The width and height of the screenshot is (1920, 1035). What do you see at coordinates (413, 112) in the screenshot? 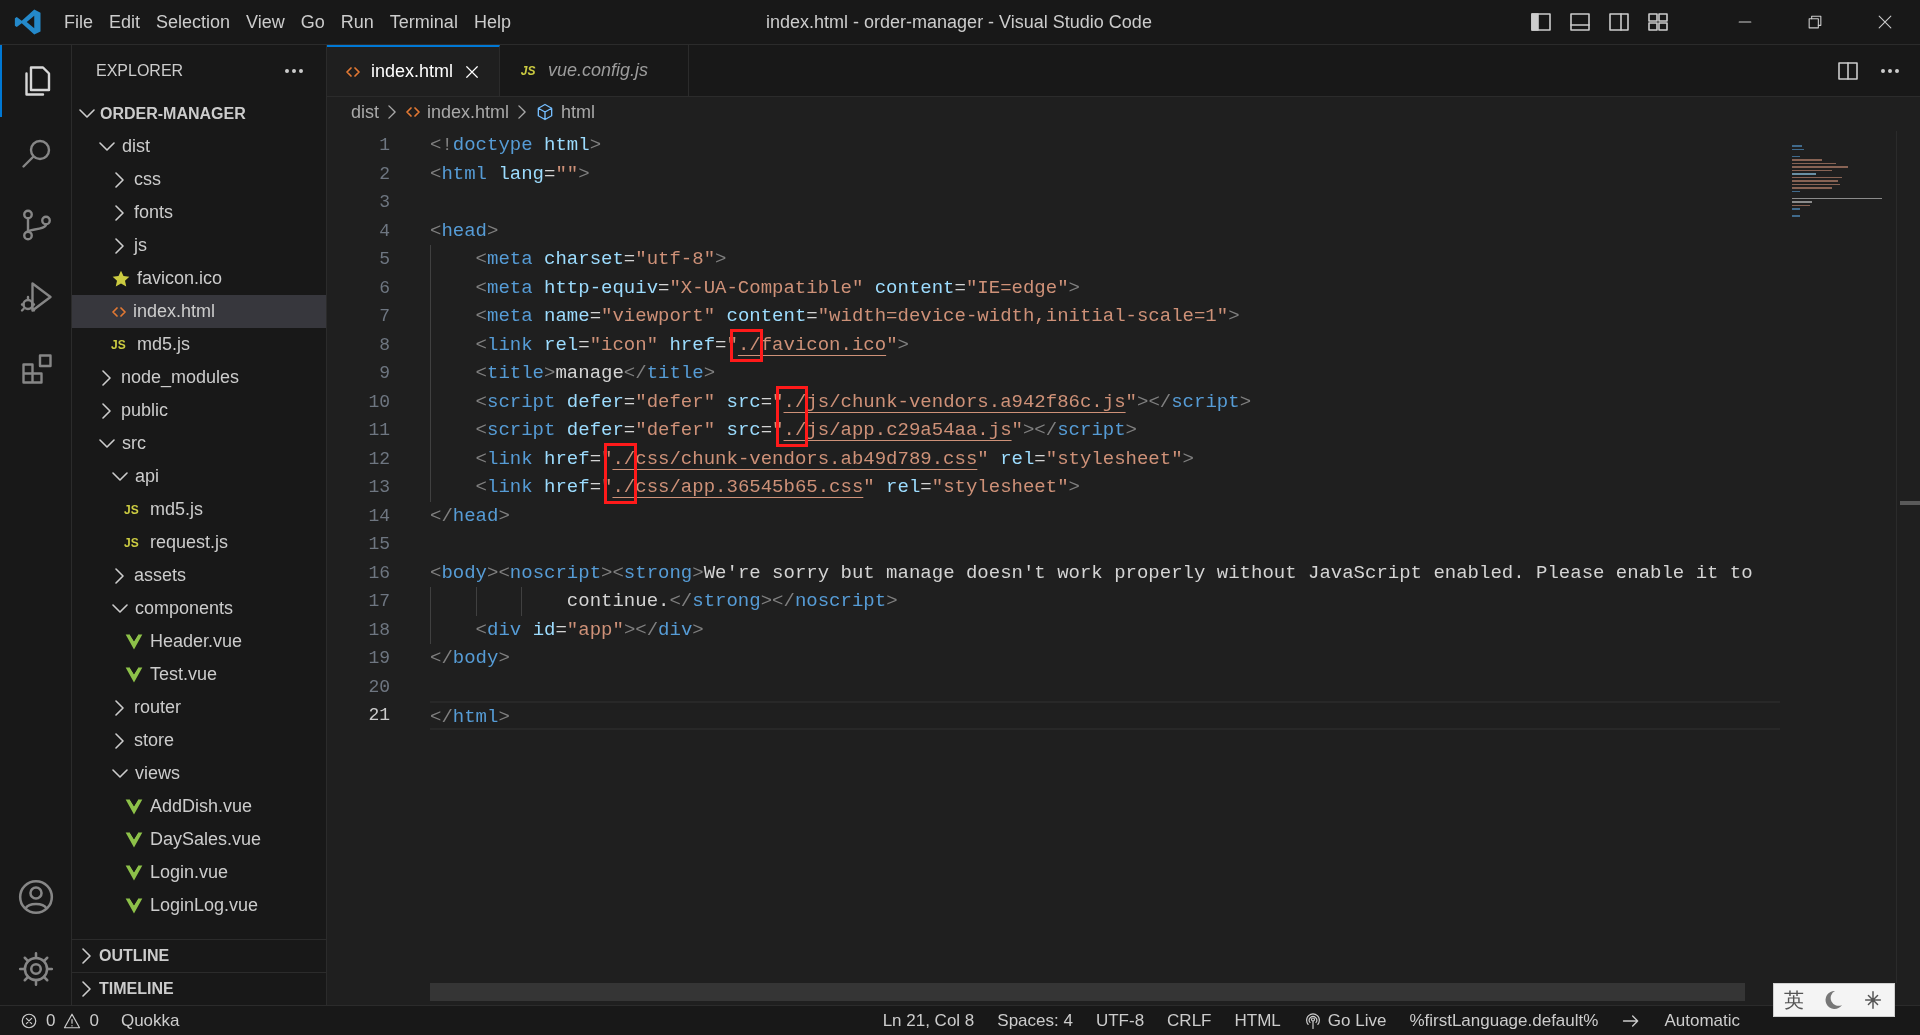
I see `code-file-icon` at bounding box center [413, 112].